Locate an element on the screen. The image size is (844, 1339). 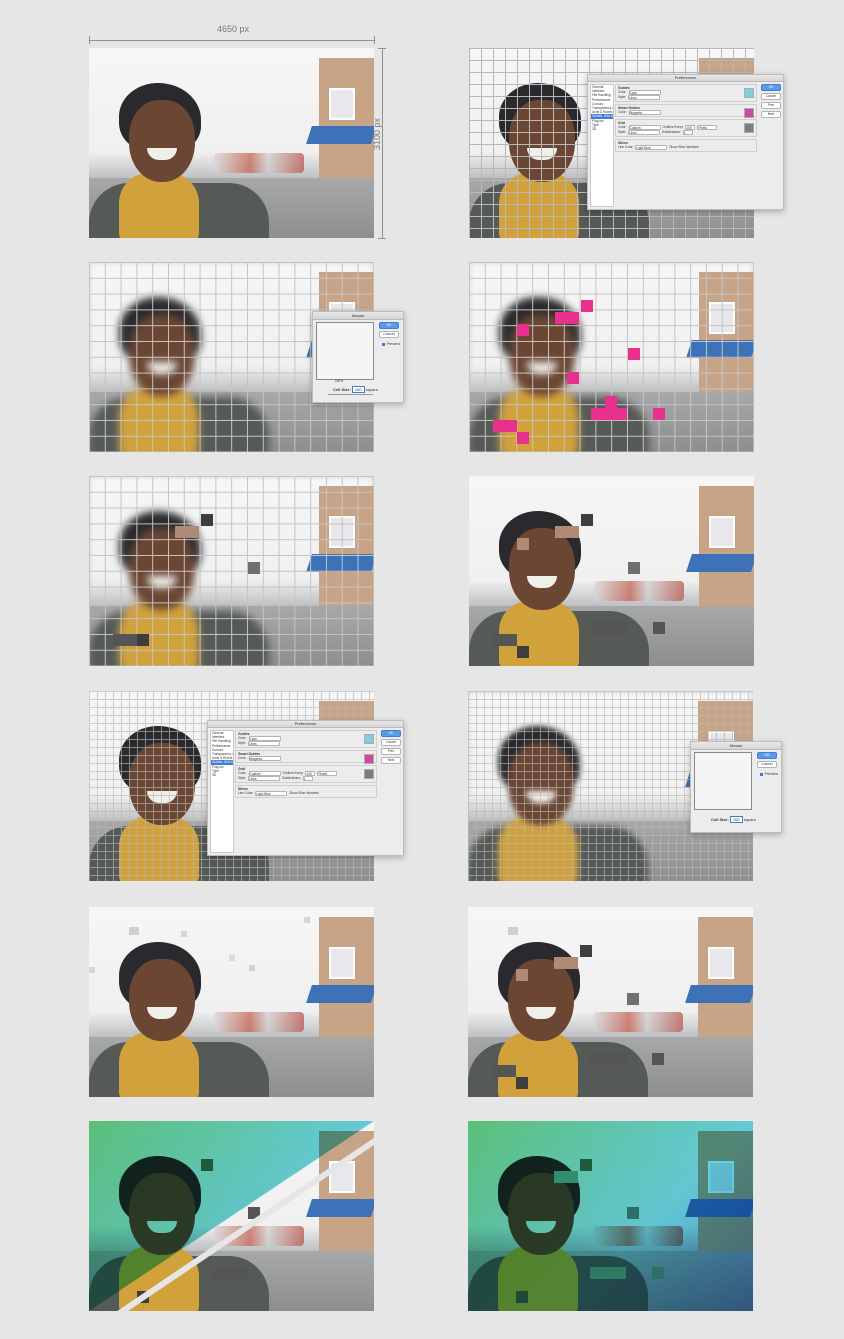
height-dimension-line is located at coordinates (382, 143).